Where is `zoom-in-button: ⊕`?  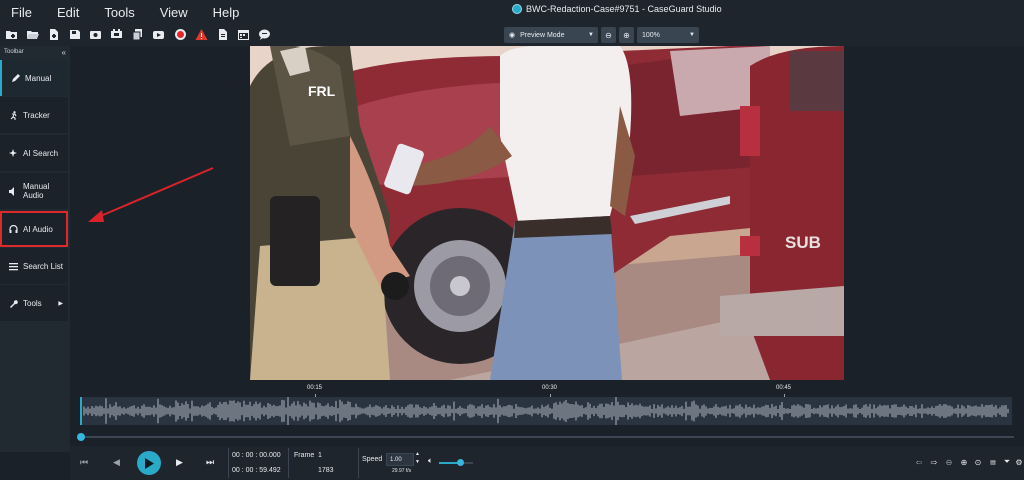 zoom-in-button: ⊕ is located at coordinates (626, 35).